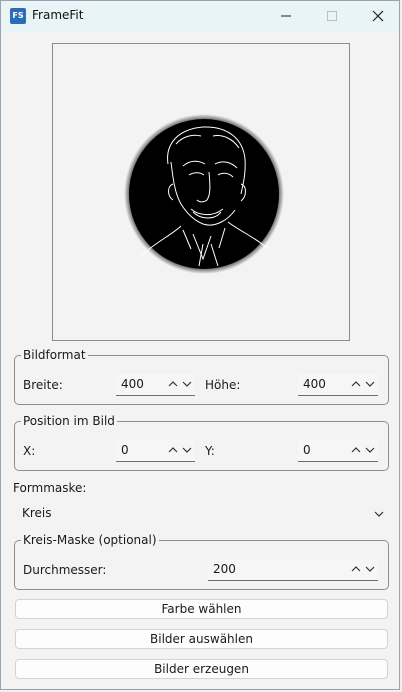 This screenshot has height=692, width=402. I want to click on hoehe-value: 400, so click(314, 384).